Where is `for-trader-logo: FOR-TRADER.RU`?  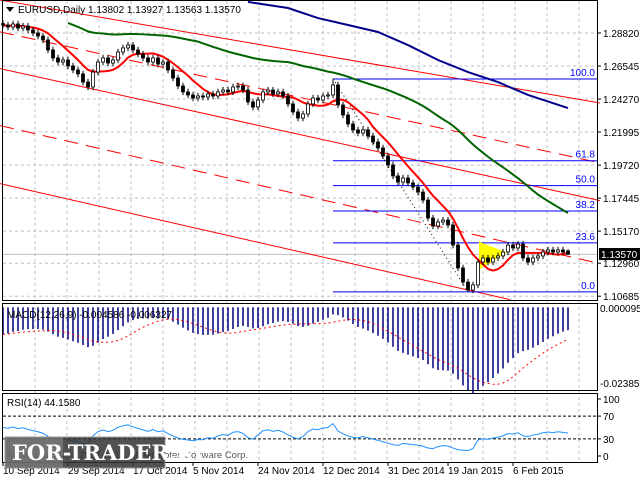 for-trader-logo: FOR-TRADER.RU is located at coordinates (108, 452).